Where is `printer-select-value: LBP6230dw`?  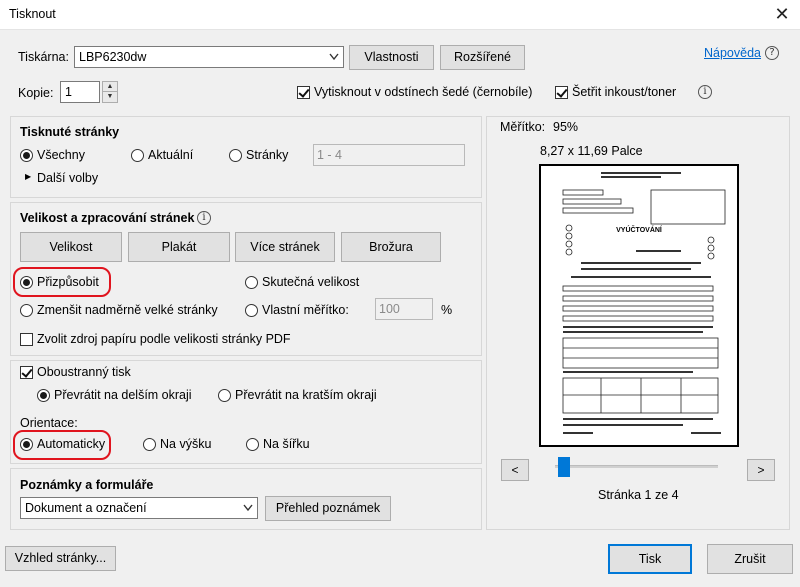
printer-select-value: LBP6230dw is located at coordinates (113, 57).